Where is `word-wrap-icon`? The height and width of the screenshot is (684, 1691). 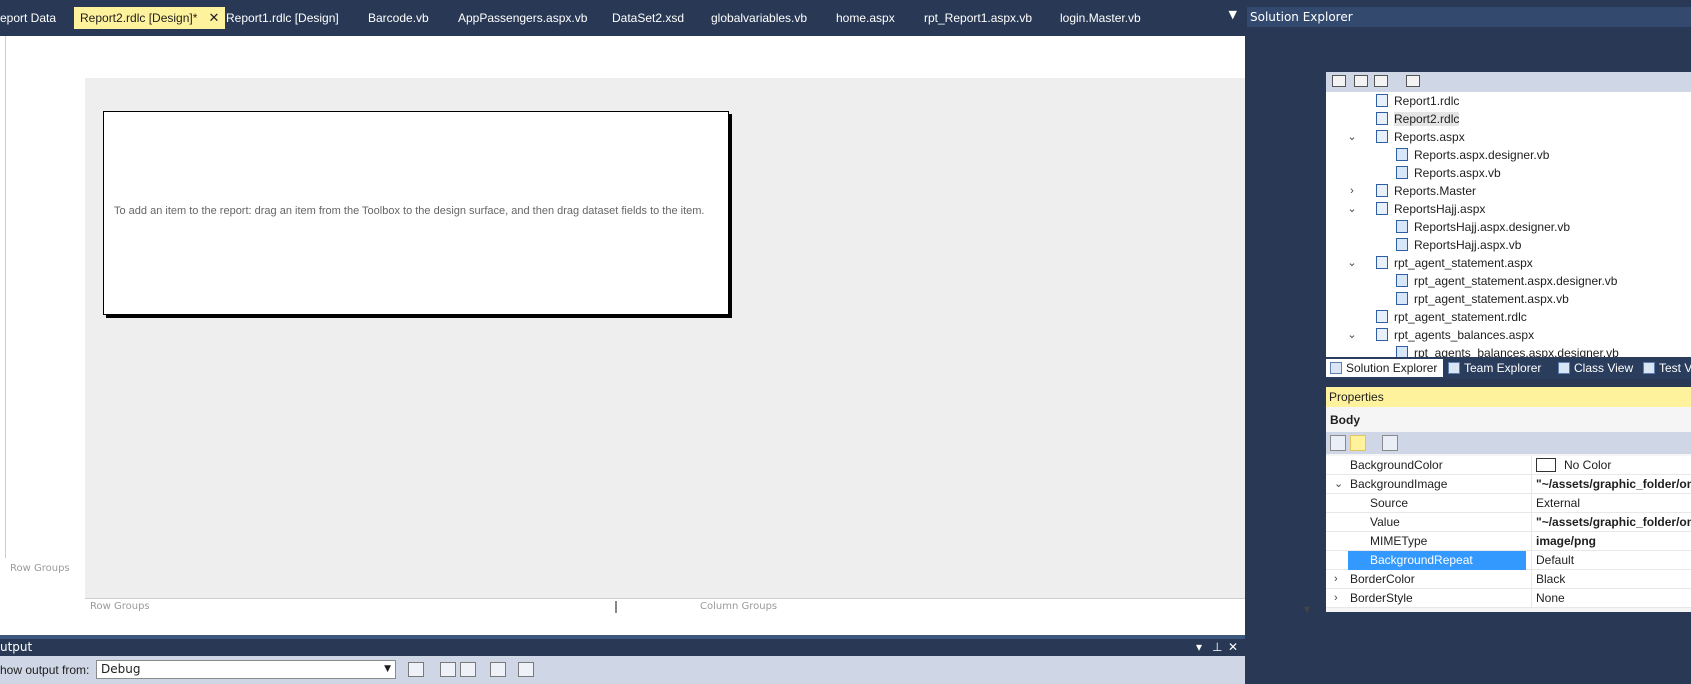
word-wrap-icon is located at coordinates (526, 669).